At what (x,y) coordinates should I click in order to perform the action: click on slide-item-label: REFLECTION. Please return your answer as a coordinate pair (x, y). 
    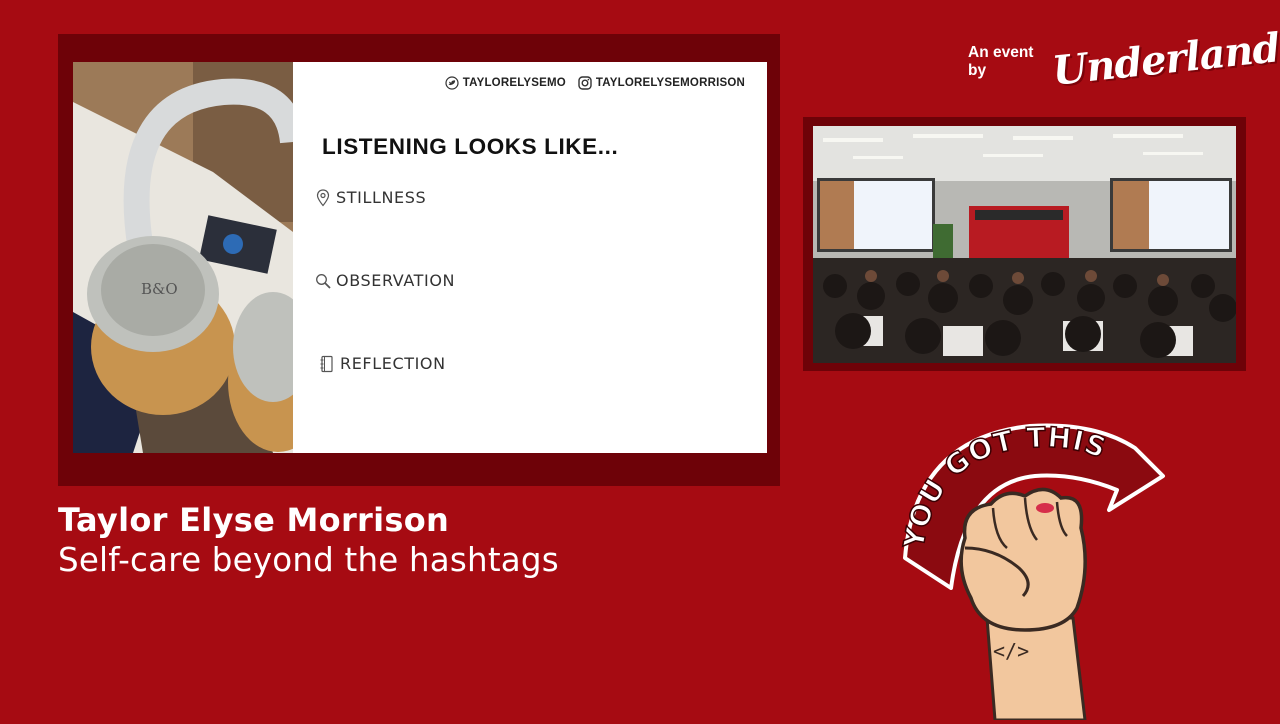
    Looking at the image, I should click on (393, 363).